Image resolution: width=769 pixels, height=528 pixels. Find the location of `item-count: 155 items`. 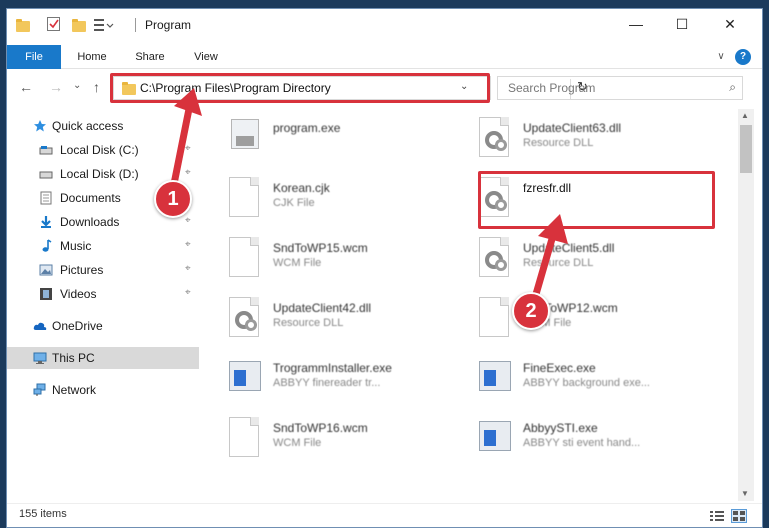

item-count: 155 items is located at coordinates (43, 514).